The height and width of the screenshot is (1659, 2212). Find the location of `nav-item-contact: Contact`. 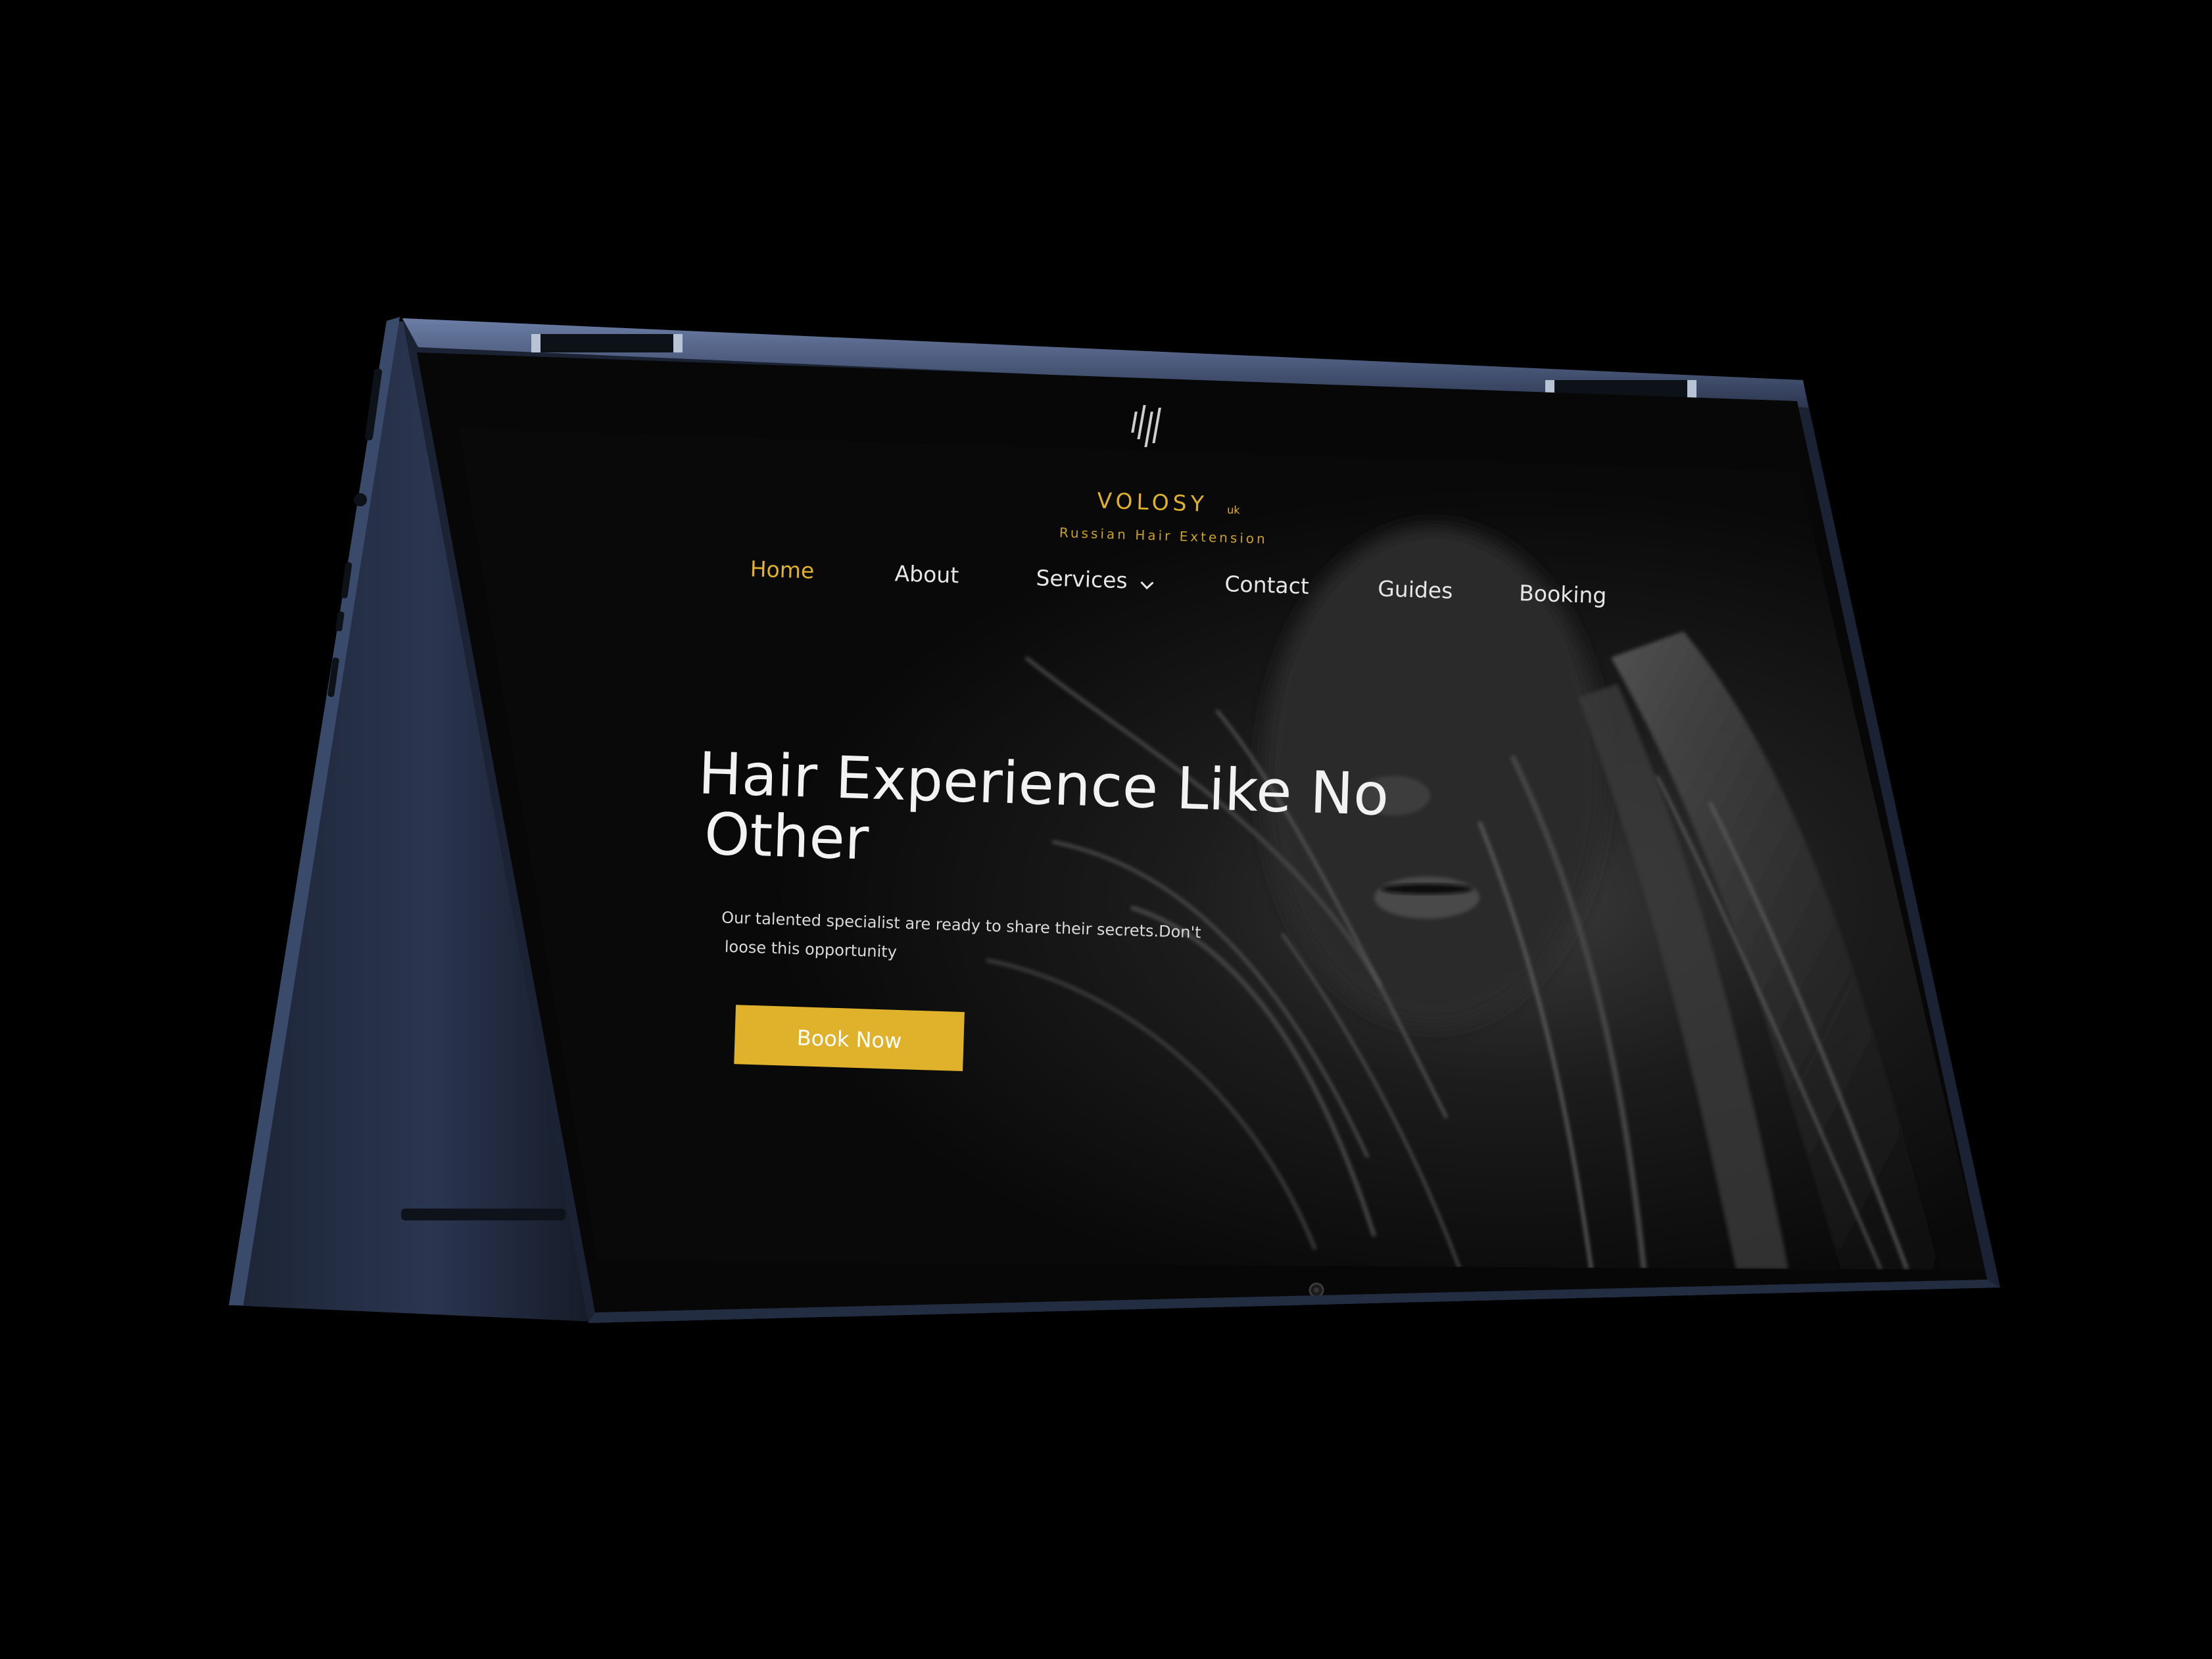

nav-item-contact: Contact is located at coordinates (1267, 585).